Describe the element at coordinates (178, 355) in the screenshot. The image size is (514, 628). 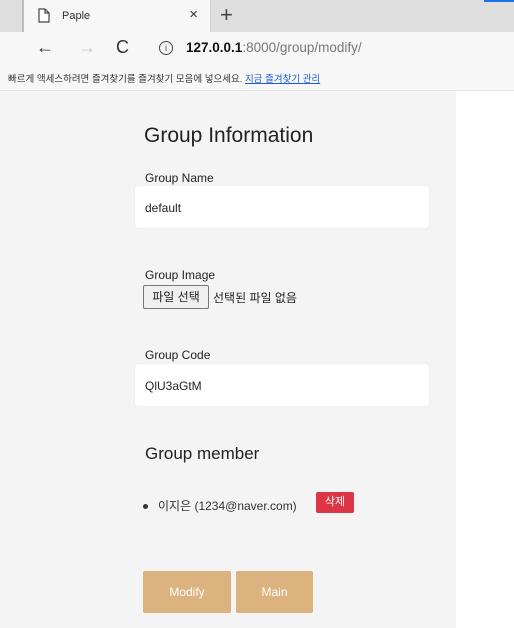
I see `group-code-label: Group Code` at that location.